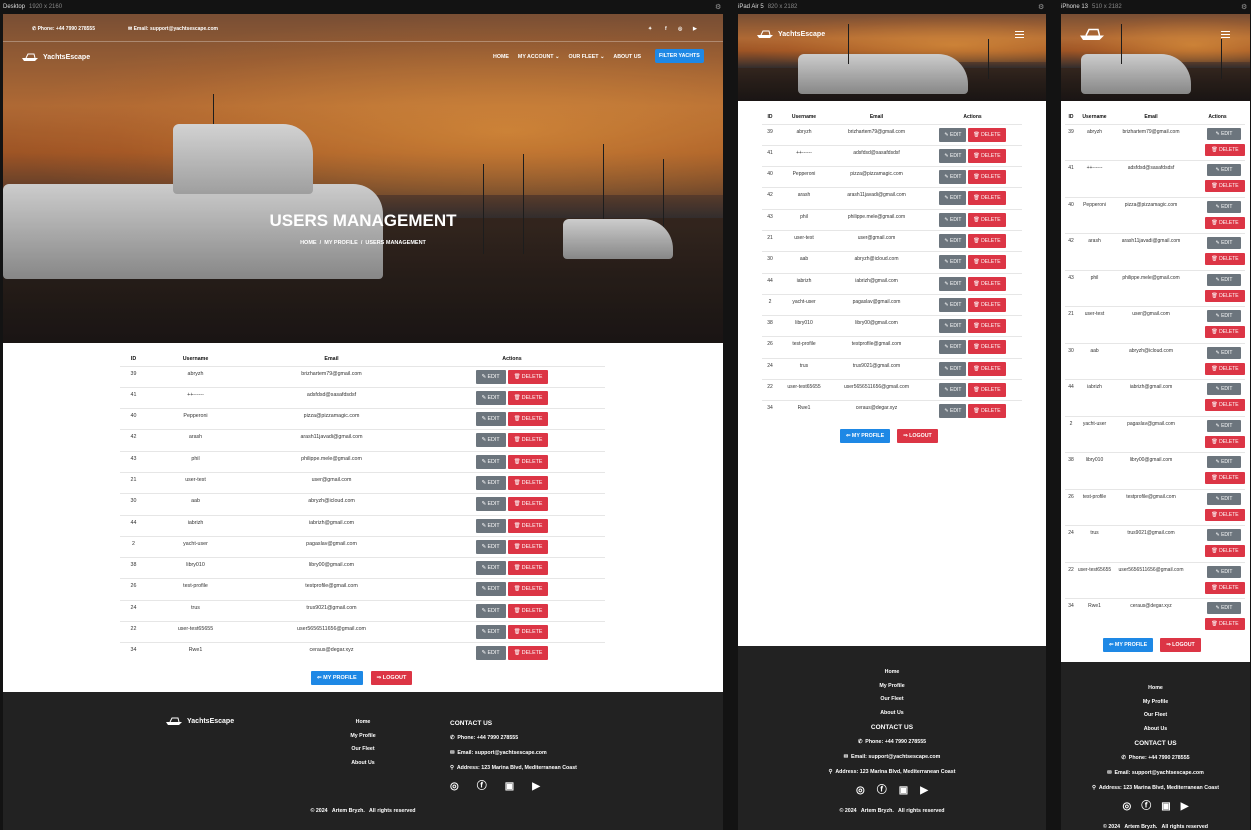  What do you see at coordinates (666, 29) in the screenshot?
I see `facebook-icon: f` at bounding box center [666, 29].